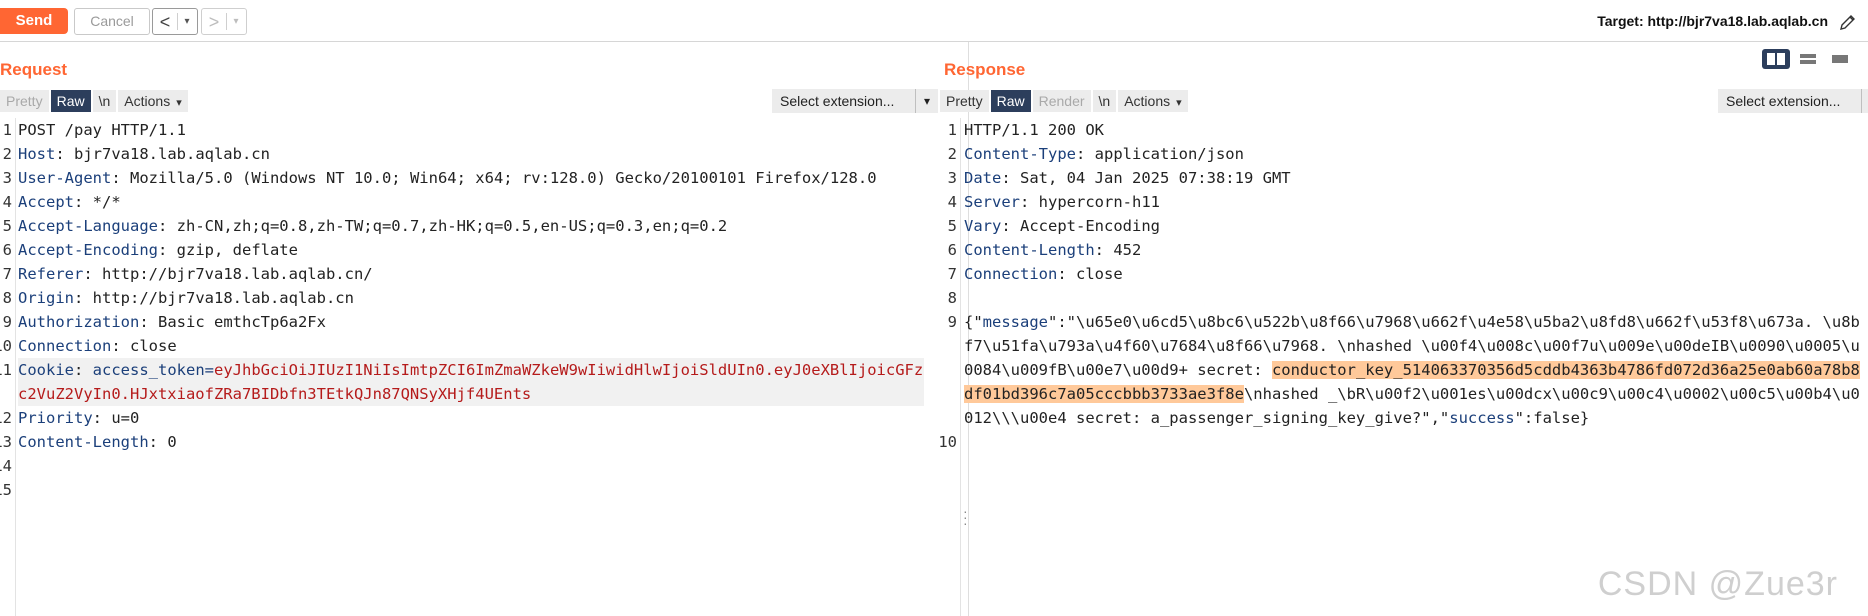 This screenshot has height=616, width=1868. I want to click on response-select-extension: Select extension... ▾, so click(1793, 101).